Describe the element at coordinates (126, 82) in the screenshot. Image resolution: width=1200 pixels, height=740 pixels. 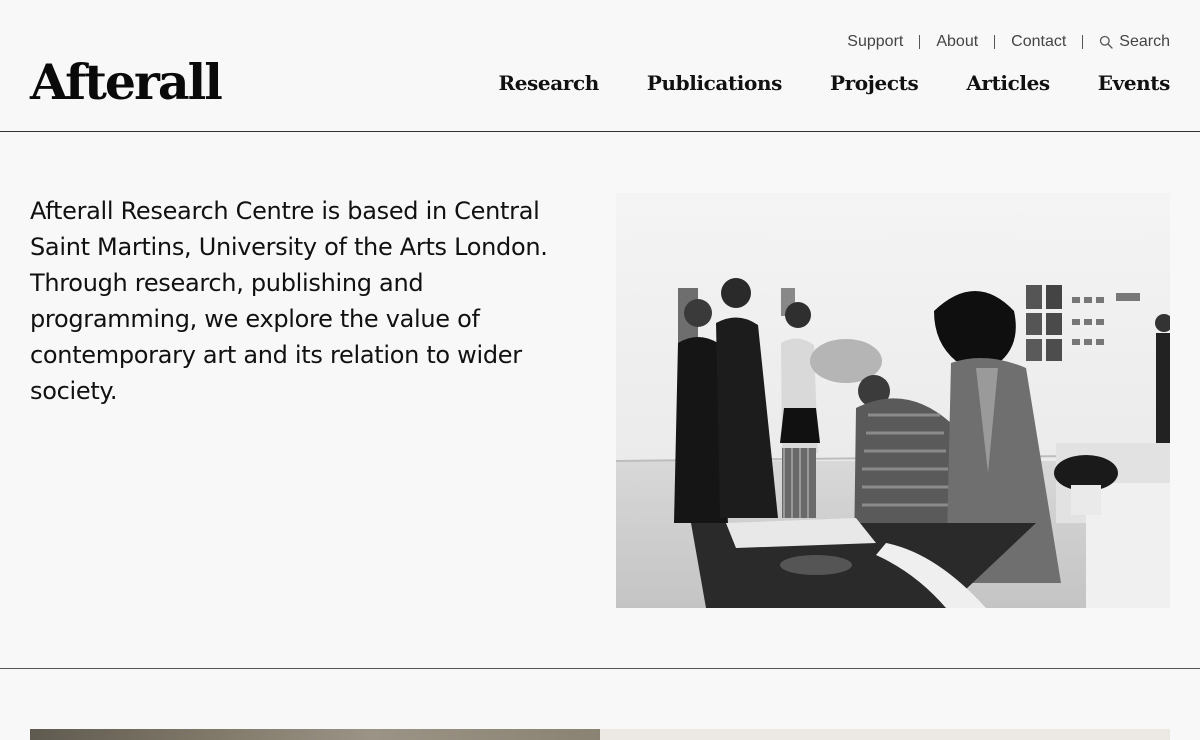
I see `site-logo: Afterall` at that location.